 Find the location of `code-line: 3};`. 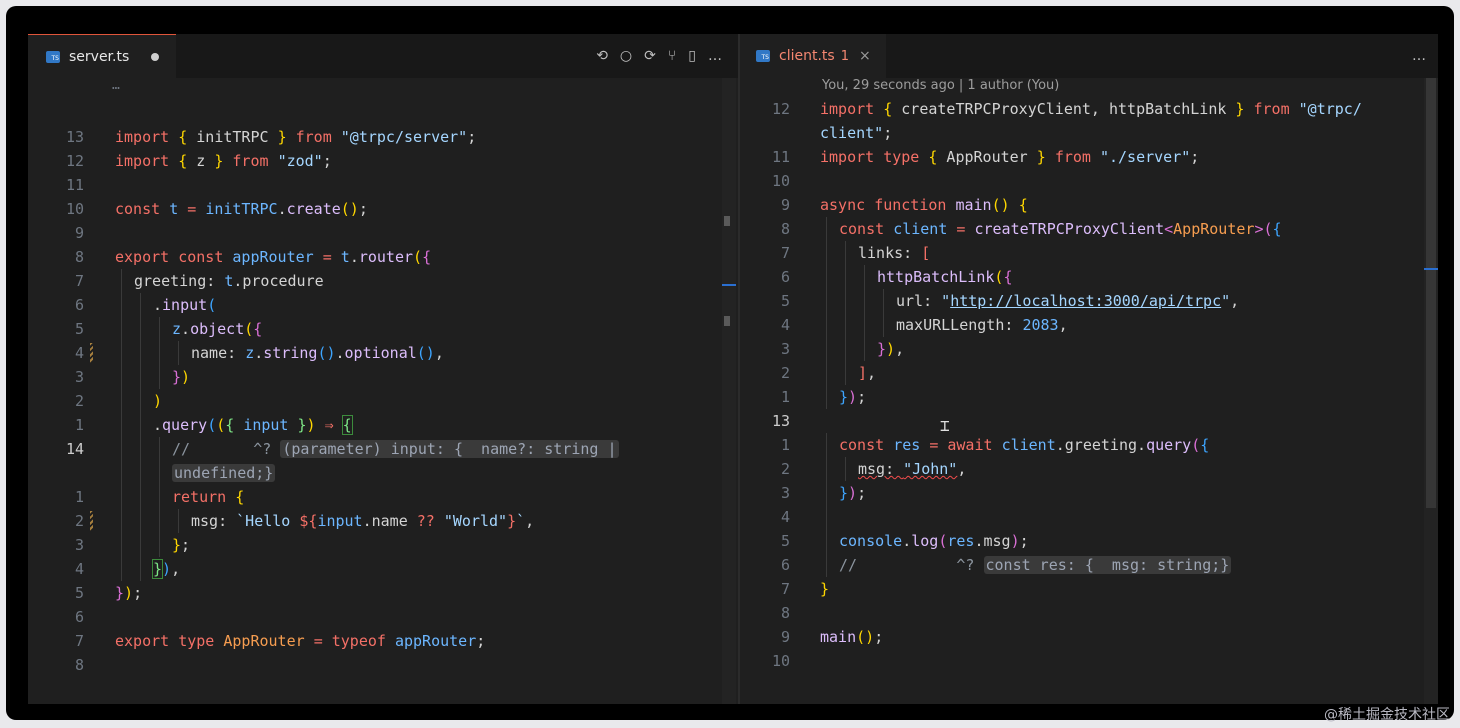

code-line: 3}; is located at coordinates (368, 545).